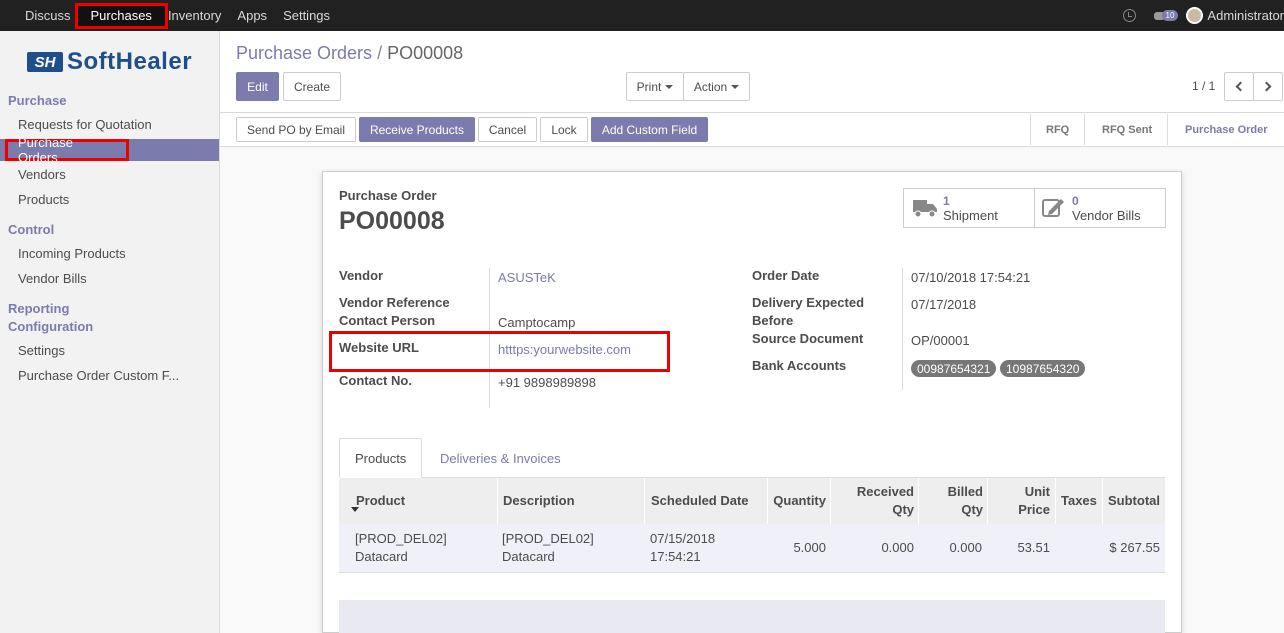 The image size is (1284, 633). I want to click on shipment-label: Shipment, so click(970, 215).